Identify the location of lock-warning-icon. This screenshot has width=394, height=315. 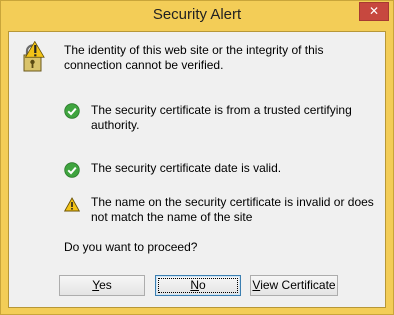
(34, 56).